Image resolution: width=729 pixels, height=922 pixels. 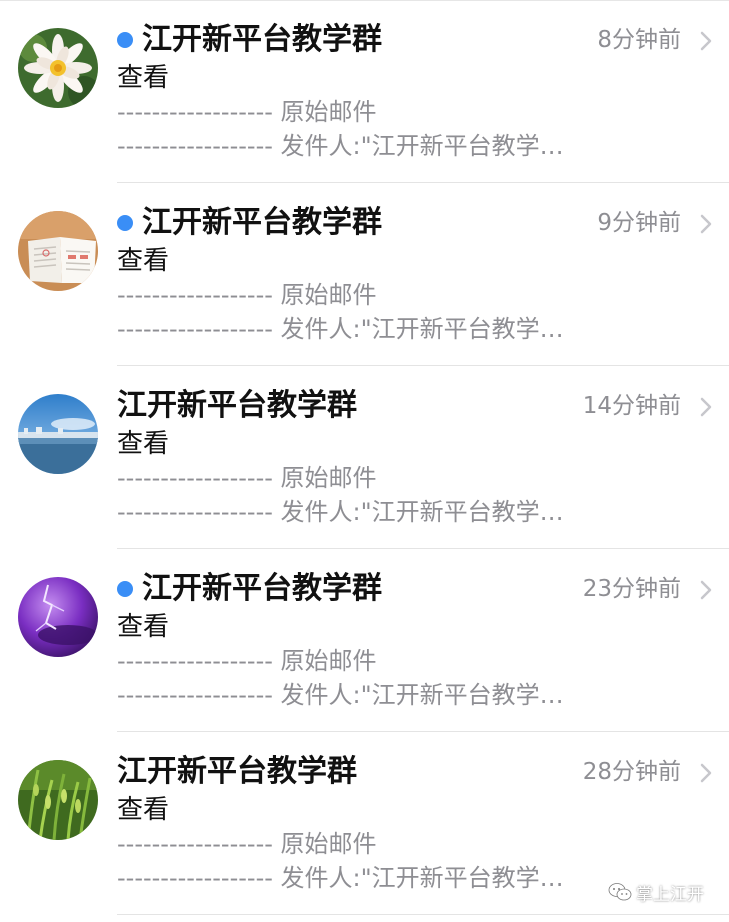 I want to click on lake-sky-avatar, so click(x=58, y=434).